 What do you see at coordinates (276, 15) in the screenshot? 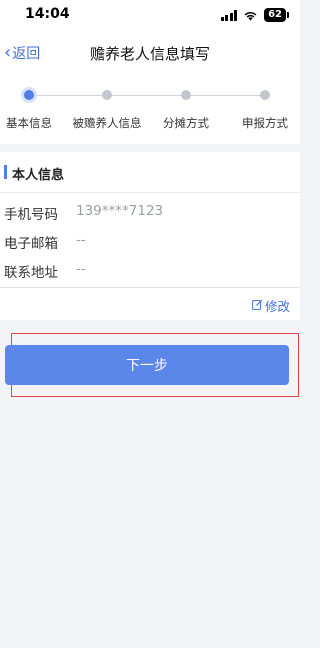
I see `battery-icon: 62` at bounding box center [276, 15].